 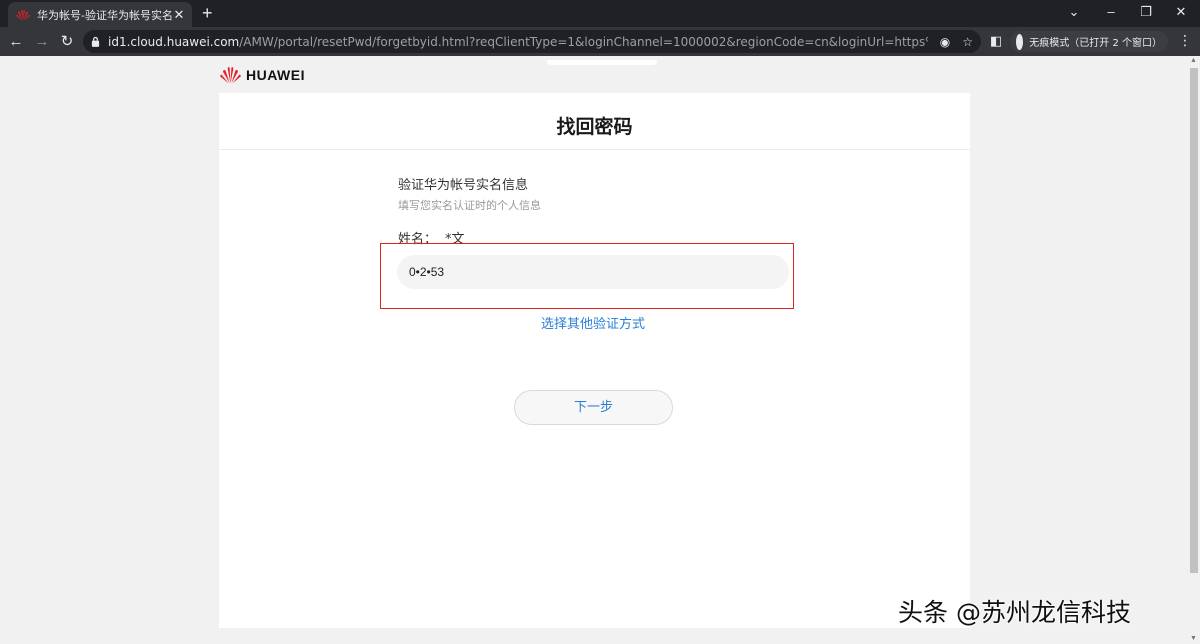 What do you see at coordinates (207, 13) in the screenshot?
I see `new-tab-button: +` at bounding box center [207, 13].